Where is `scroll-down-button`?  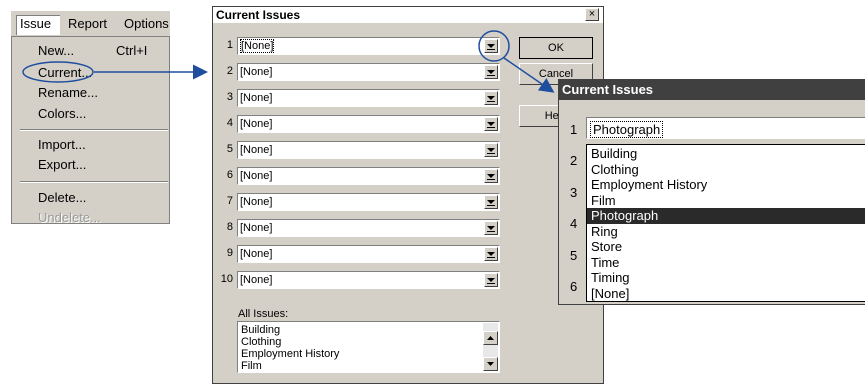
scroll-down-button is located at coordinates (490, 364).